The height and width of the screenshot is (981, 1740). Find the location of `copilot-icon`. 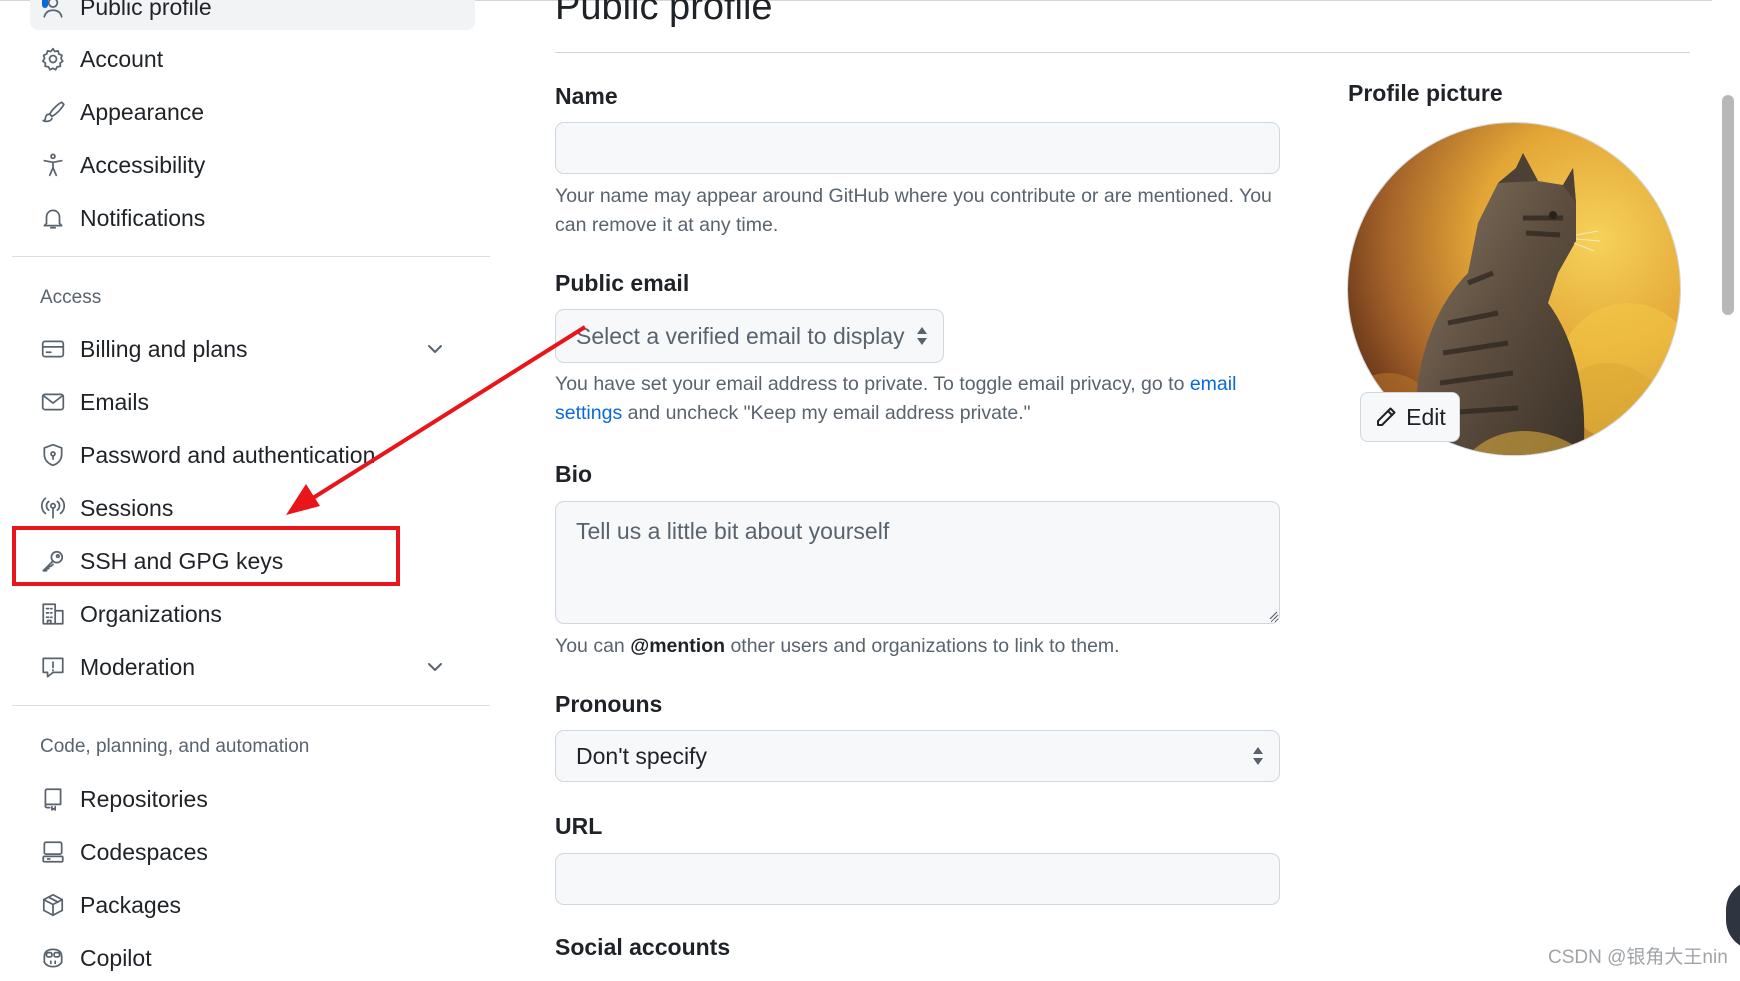

copilot-icon is located at coordinates (53, 958).